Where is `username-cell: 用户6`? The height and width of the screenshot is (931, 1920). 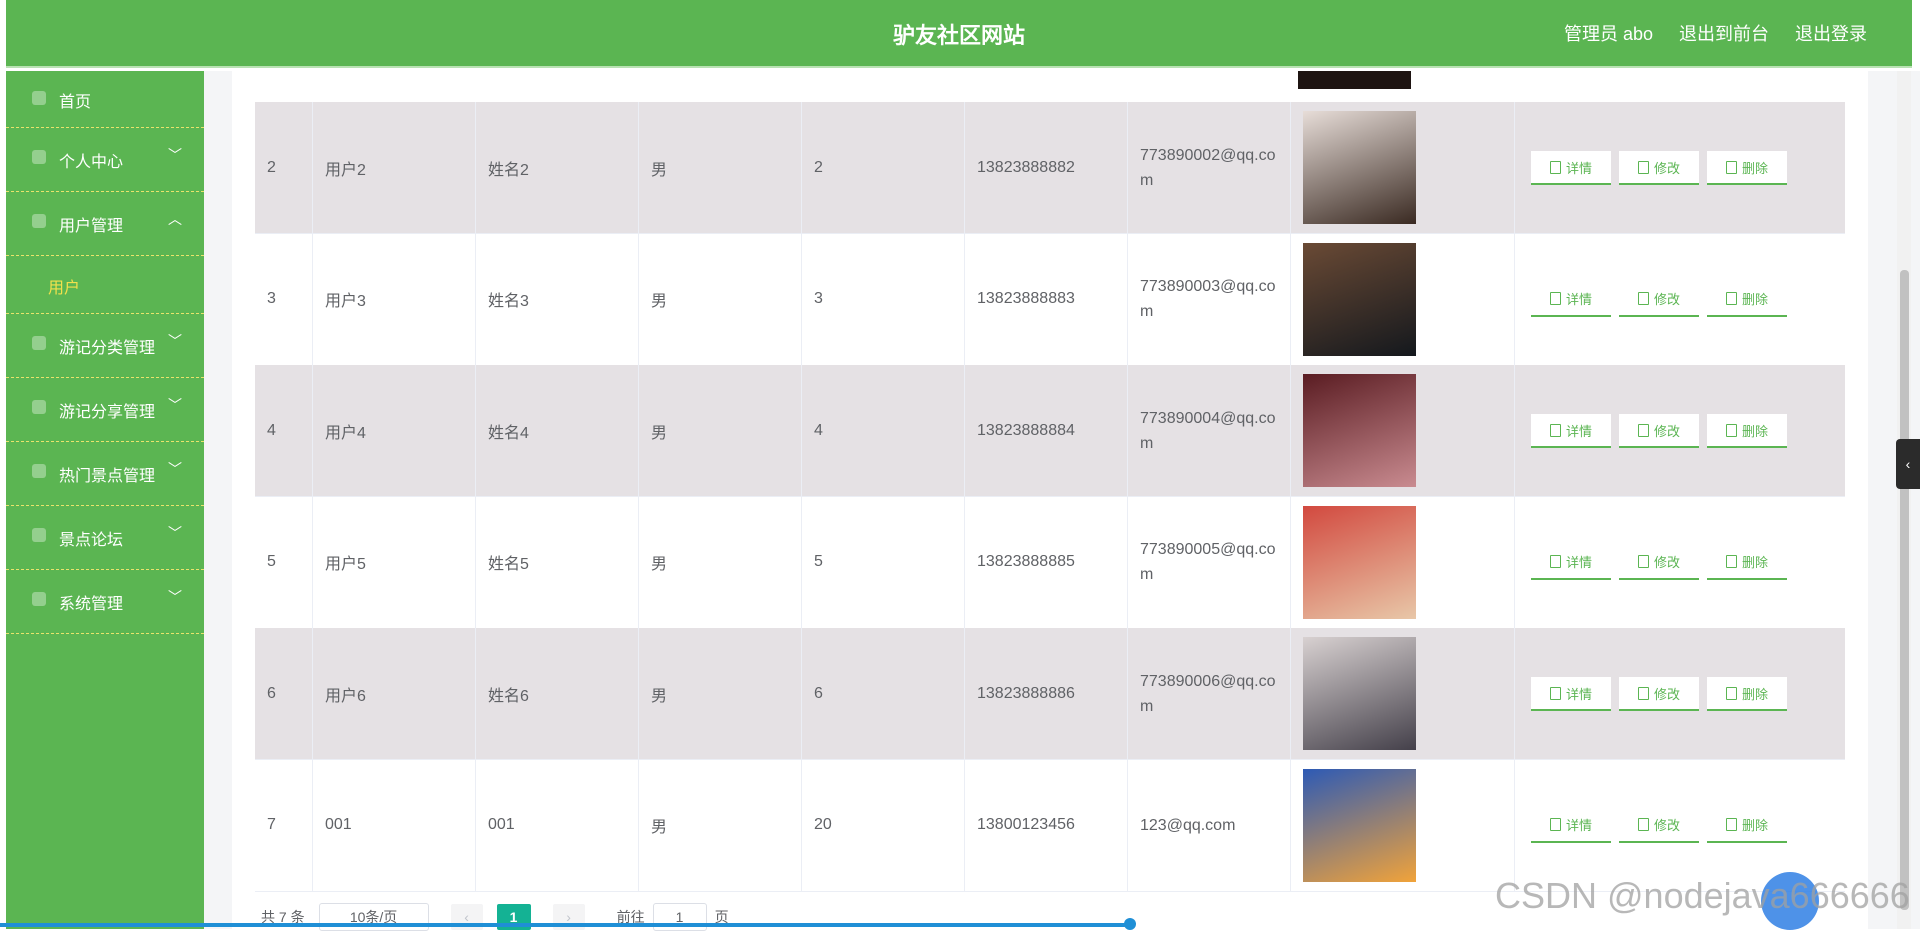
username-cell: 用户6 is located at coordinates (394, 693).